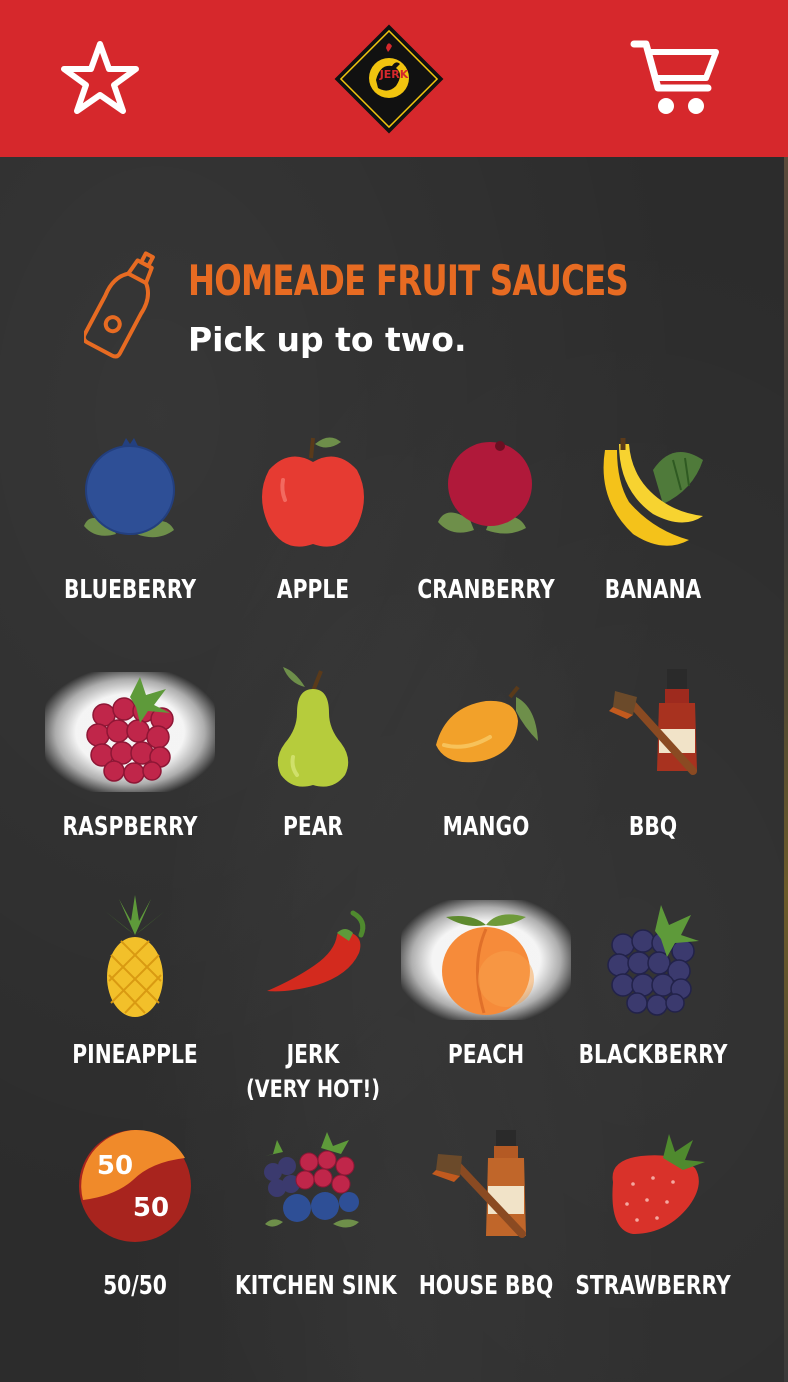  Describe the element at coordinates (115, 1166) in the screenshot. I see `badge-top: 50` at that location.